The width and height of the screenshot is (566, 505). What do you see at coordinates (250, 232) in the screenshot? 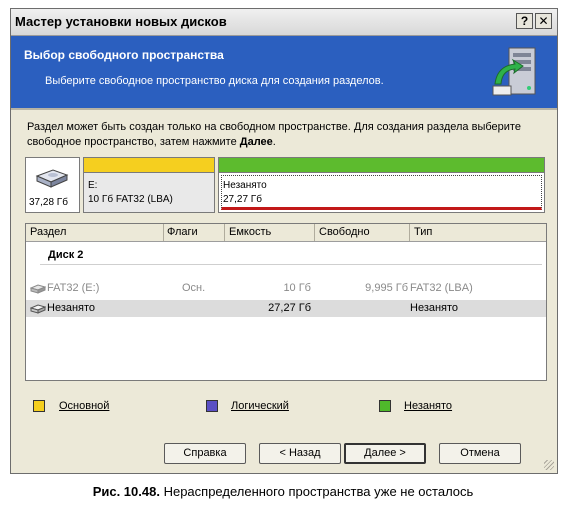
I see `column-header-capacity: Емкость` at bounding box center [250, 232].